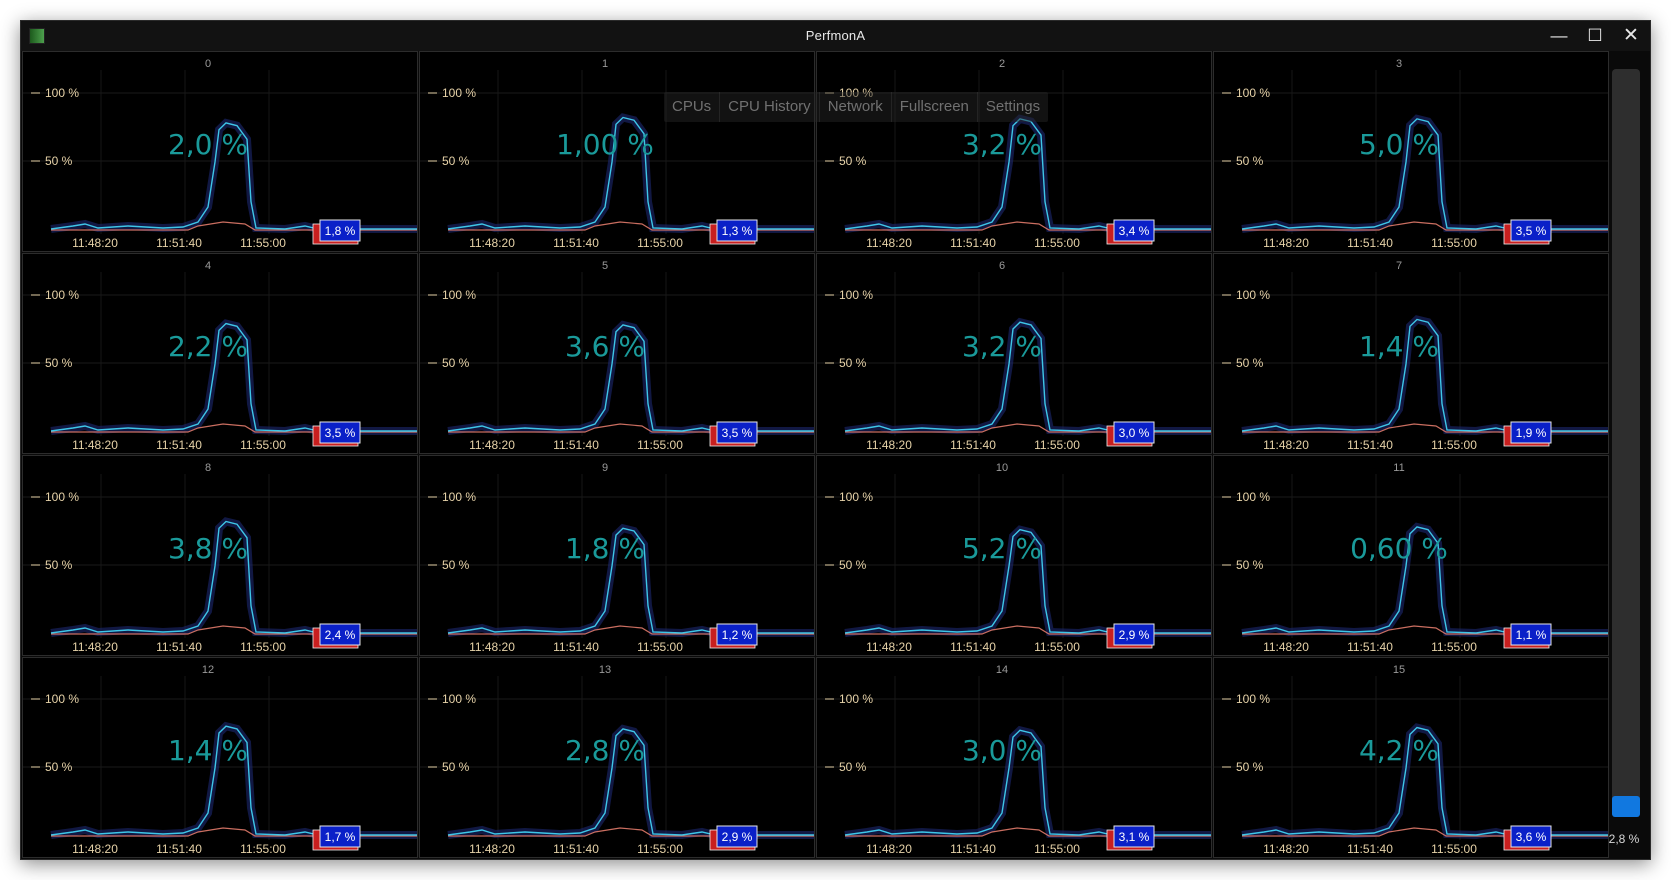 This screenshot has height=880, width=1671. Describe the element at coordinates (692, 107) in the screenshot. I see `tab-cpus: CPUs` at that location.